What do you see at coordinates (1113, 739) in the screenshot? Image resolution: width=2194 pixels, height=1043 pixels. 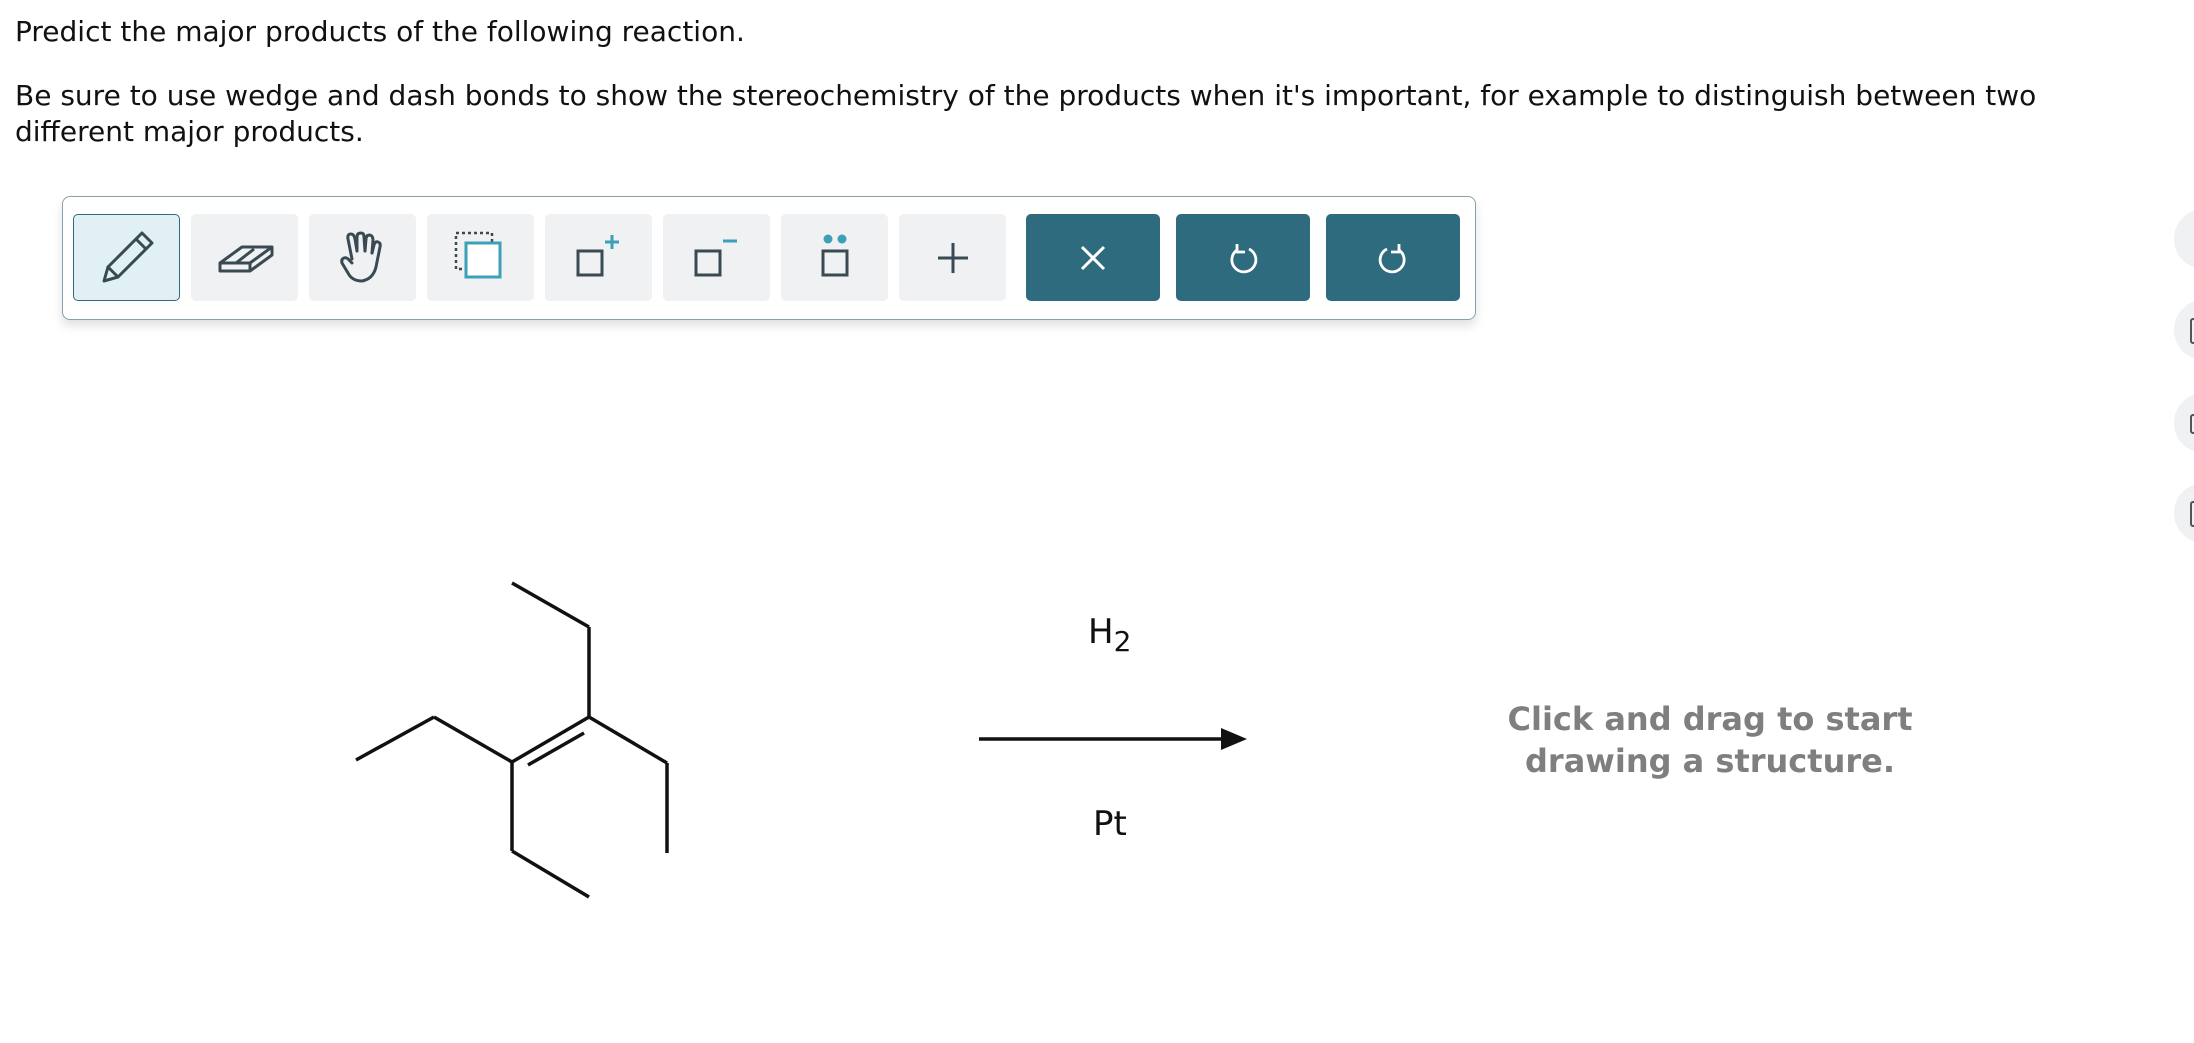 I see `reaction-arrow` at bounding box center [1113, 739].